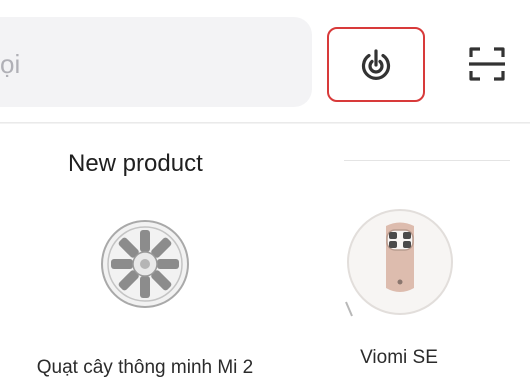 Image resolution: width=530 pixels, height=392 pixels. What do you see at coordinates (145, 367) in the screenshot?
I see `product-name: Quạt cây thông minh Mi 2` at bounding box center [145, 367].